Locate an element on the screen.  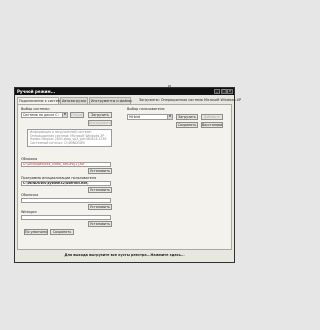
winlogon-set-button: Установить is located at coordinates (100, 224).